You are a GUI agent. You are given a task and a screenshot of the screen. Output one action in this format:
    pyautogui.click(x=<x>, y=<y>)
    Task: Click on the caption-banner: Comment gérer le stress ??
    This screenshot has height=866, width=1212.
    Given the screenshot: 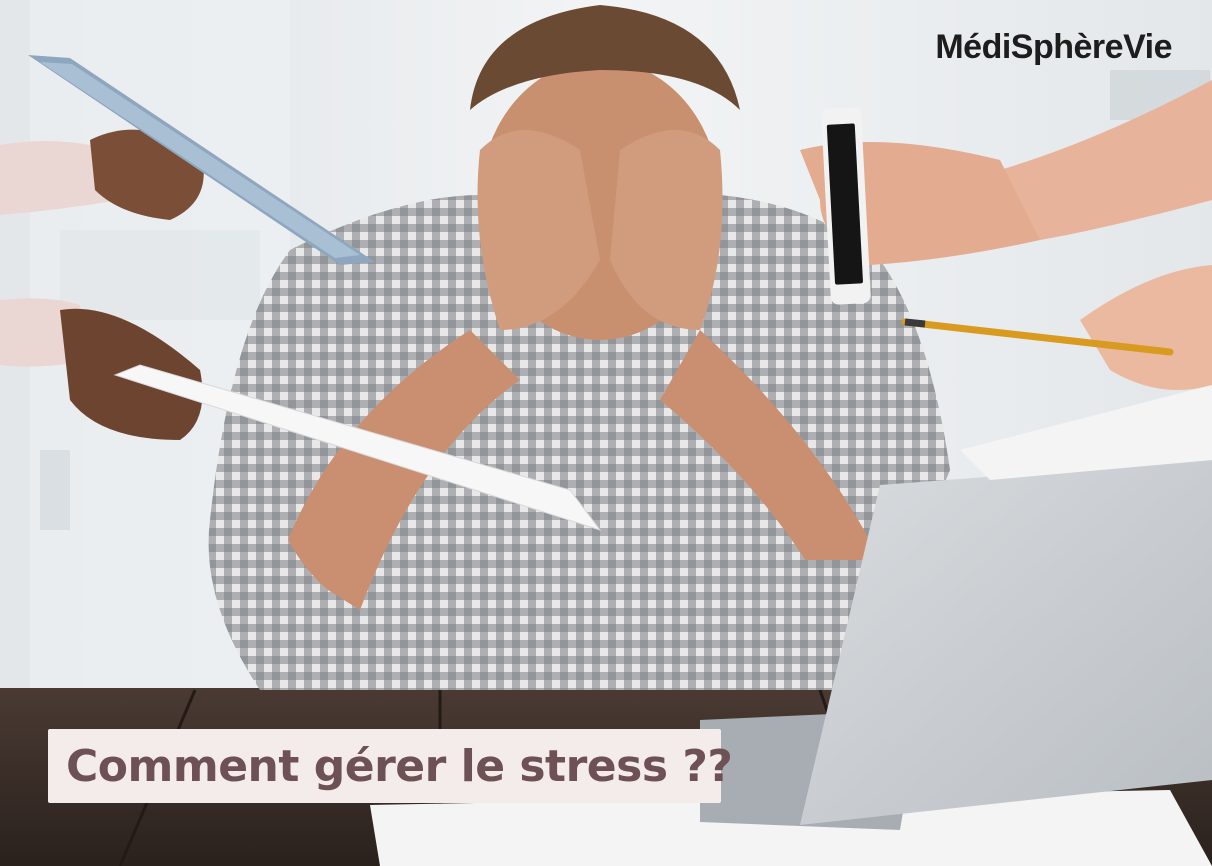 What is the action you would take?
    pyautogui.click(x=390, y=766)
    